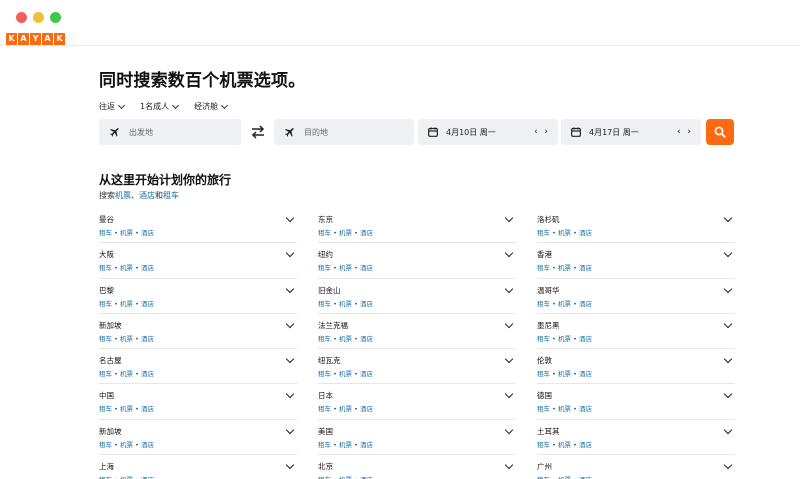 The width and height of the screenshot is (800, 479). Describe the element at coordinates (631, 132) in the screenshot. I see `return-date-field: 4月17日 周一 ‹ ›` at that location.